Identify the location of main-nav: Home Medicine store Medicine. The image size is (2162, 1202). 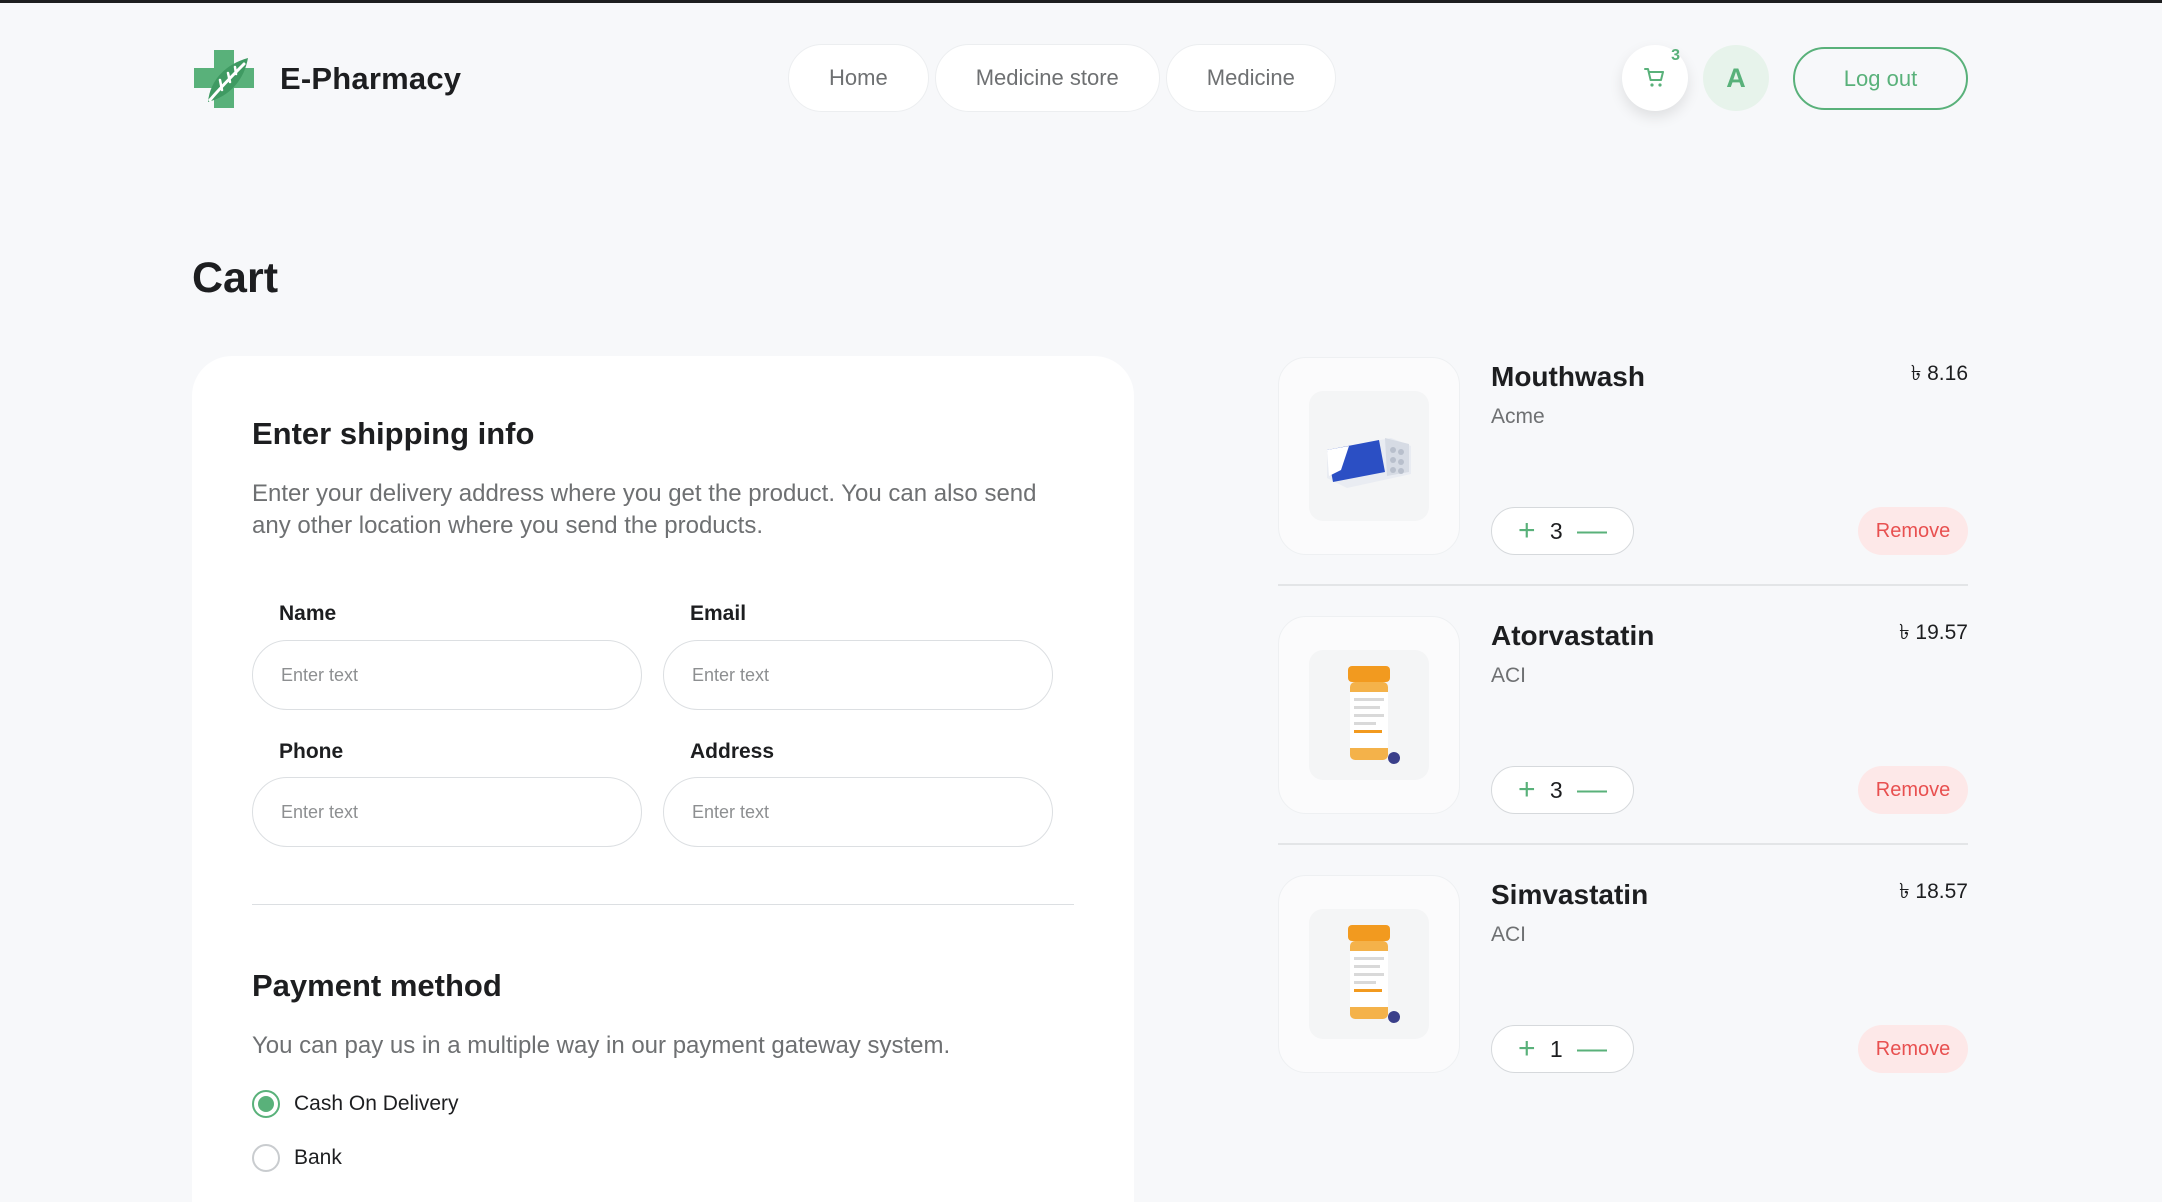
(1062, 78).